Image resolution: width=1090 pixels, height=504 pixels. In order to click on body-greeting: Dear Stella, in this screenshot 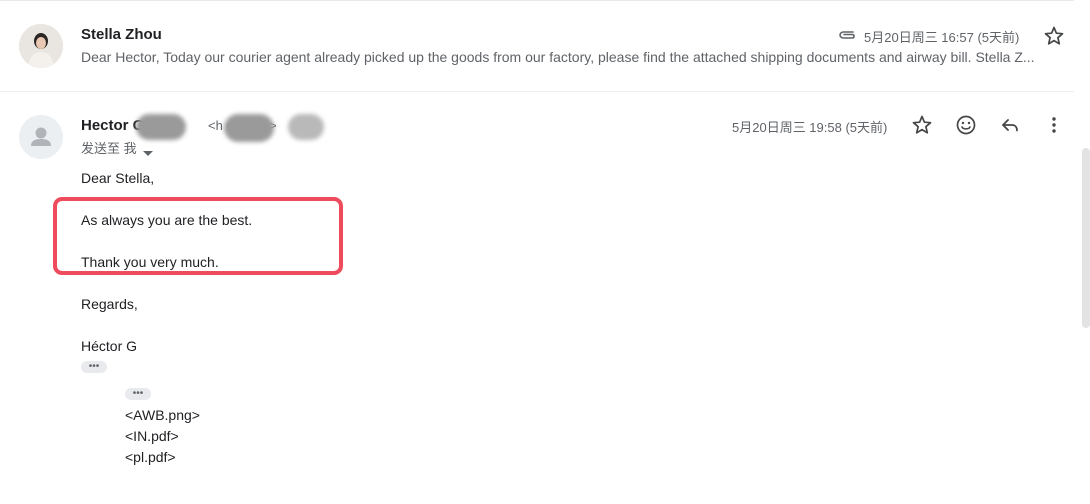, I will do `click(118, 178)`.